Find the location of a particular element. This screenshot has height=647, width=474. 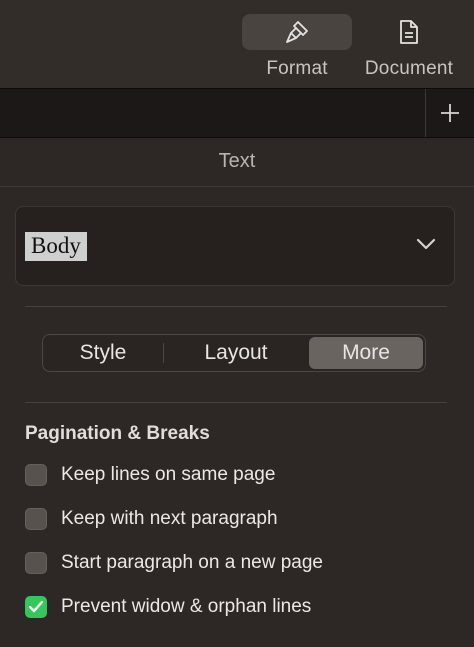

segmented-control: Style Layout More is located at coordinates (234, 353).